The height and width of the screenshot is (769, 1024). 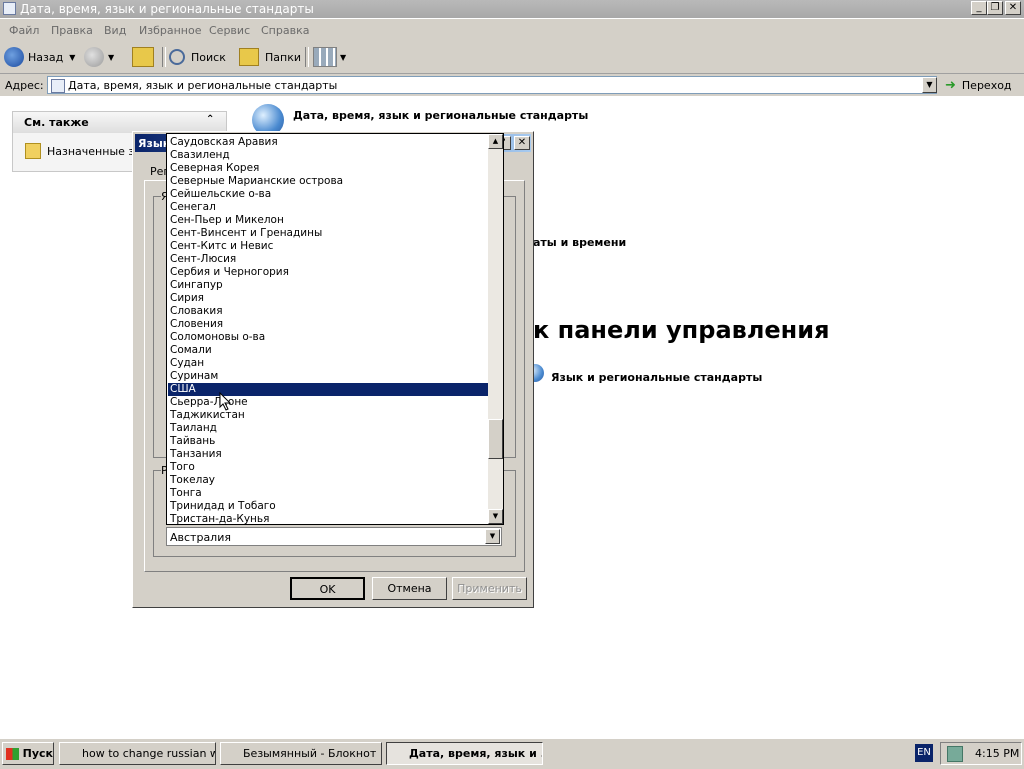 What do you see at coordinates (929, 85) in the screenshot?
I see `address-dropdown-button: ▼` at bounding box center [929, 85].